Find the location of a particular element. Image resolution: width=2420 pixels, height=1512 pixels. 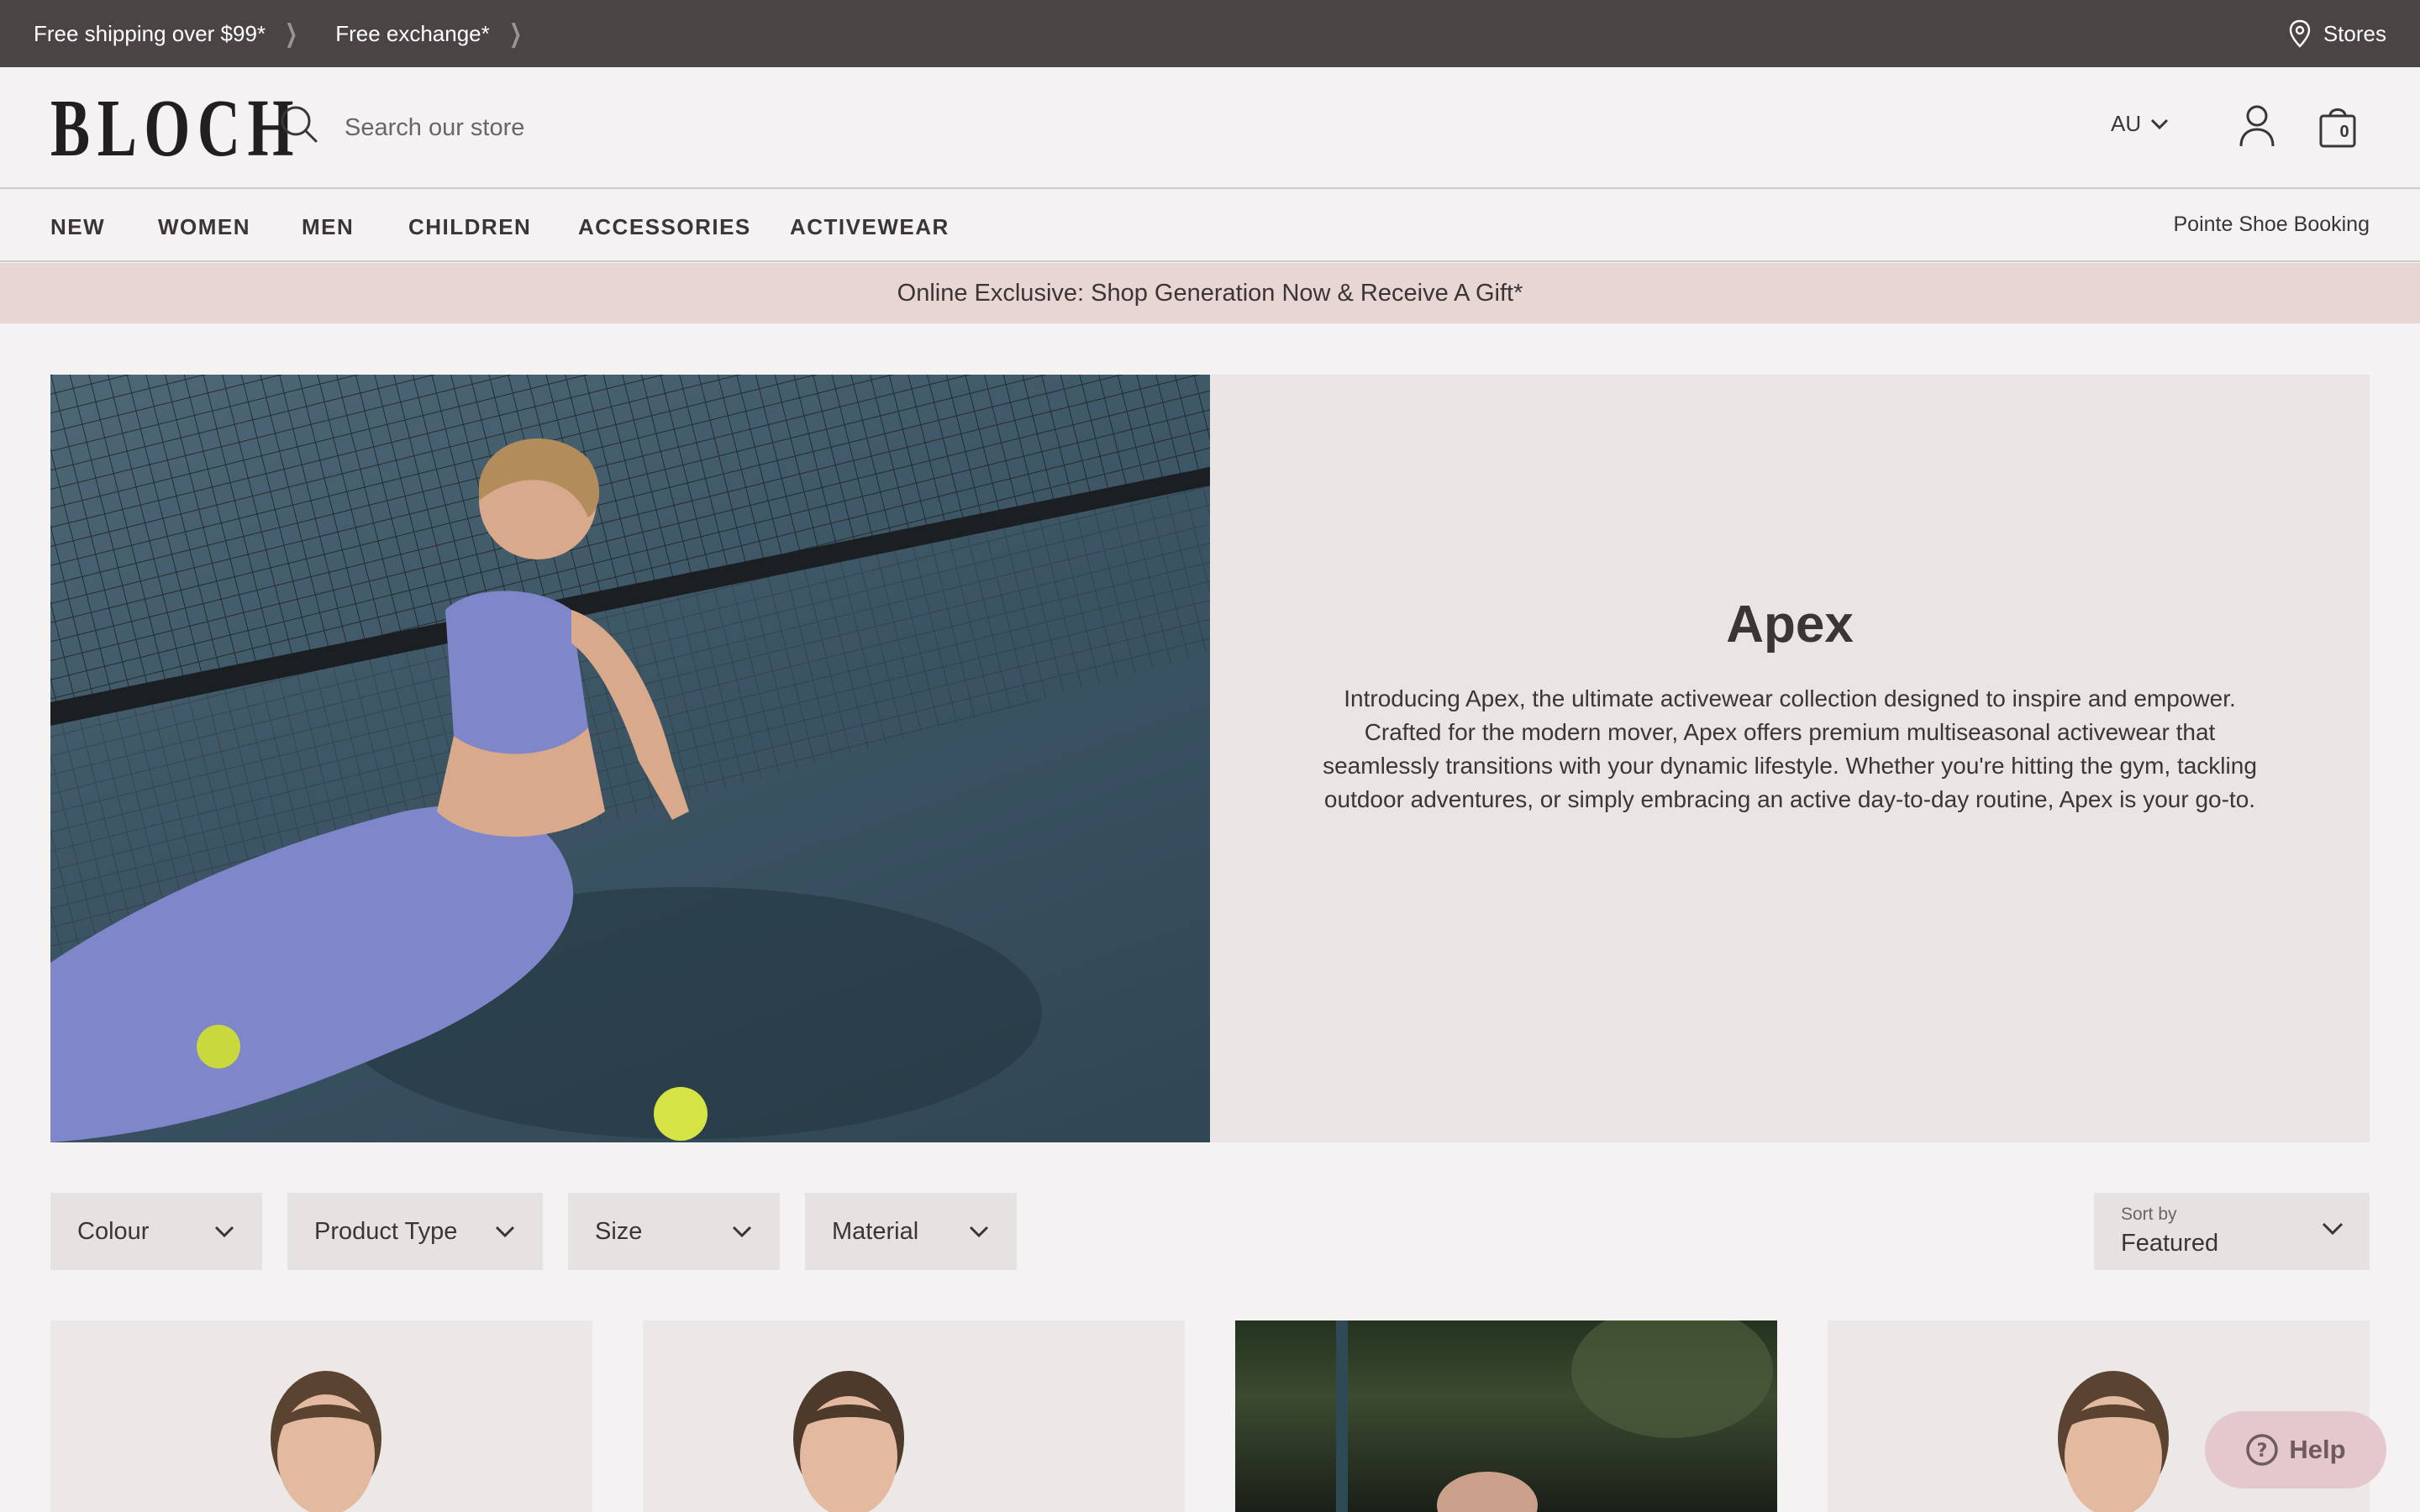

promo-exchange-link: Free exchange* ❯ is located at coordinates (431, 34).